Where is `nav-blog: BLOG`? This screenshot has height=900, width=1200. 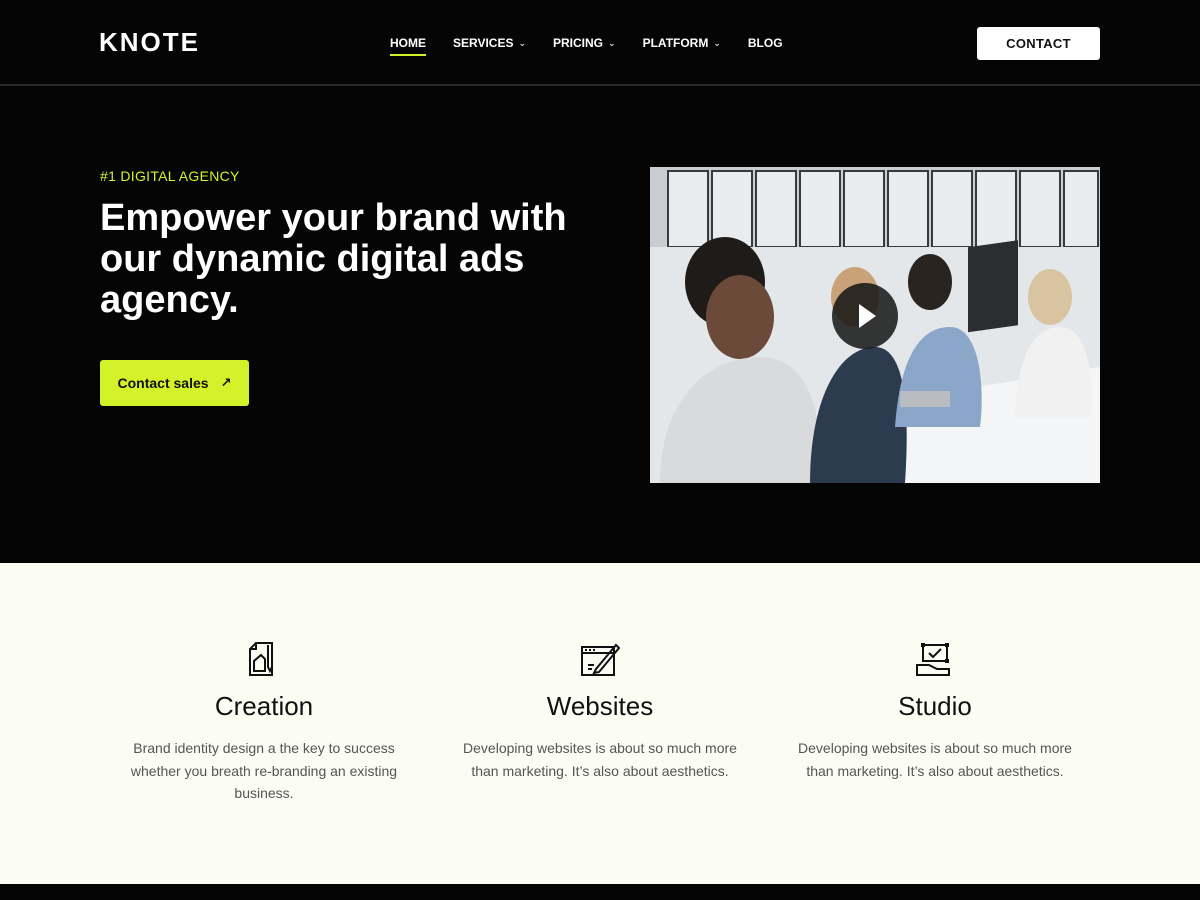 nav-blog: BLOG is located at coordinates (765, 43).